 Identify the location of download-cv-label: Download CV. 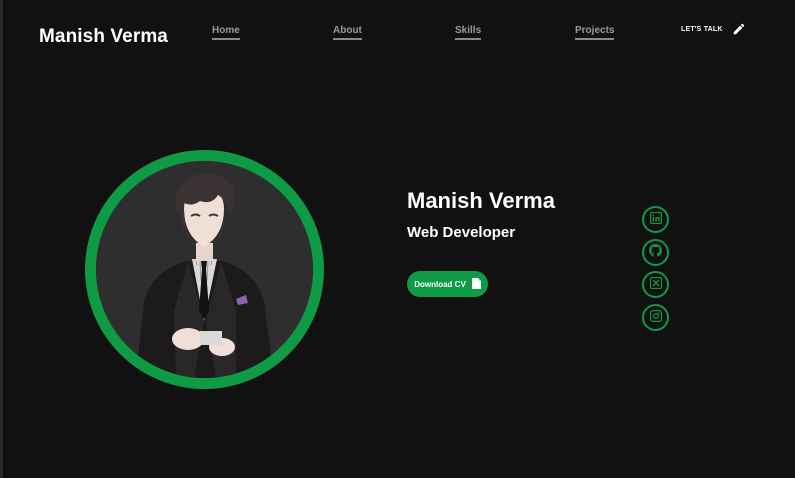
(440, 284).